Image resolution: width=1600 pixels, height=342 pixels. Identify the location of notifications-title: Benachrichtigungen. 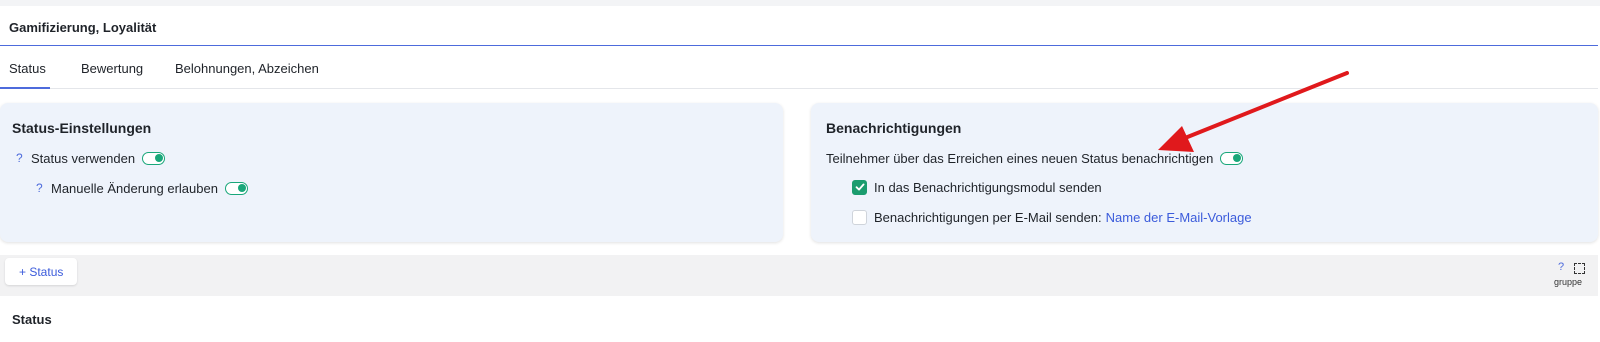
(894, 128).